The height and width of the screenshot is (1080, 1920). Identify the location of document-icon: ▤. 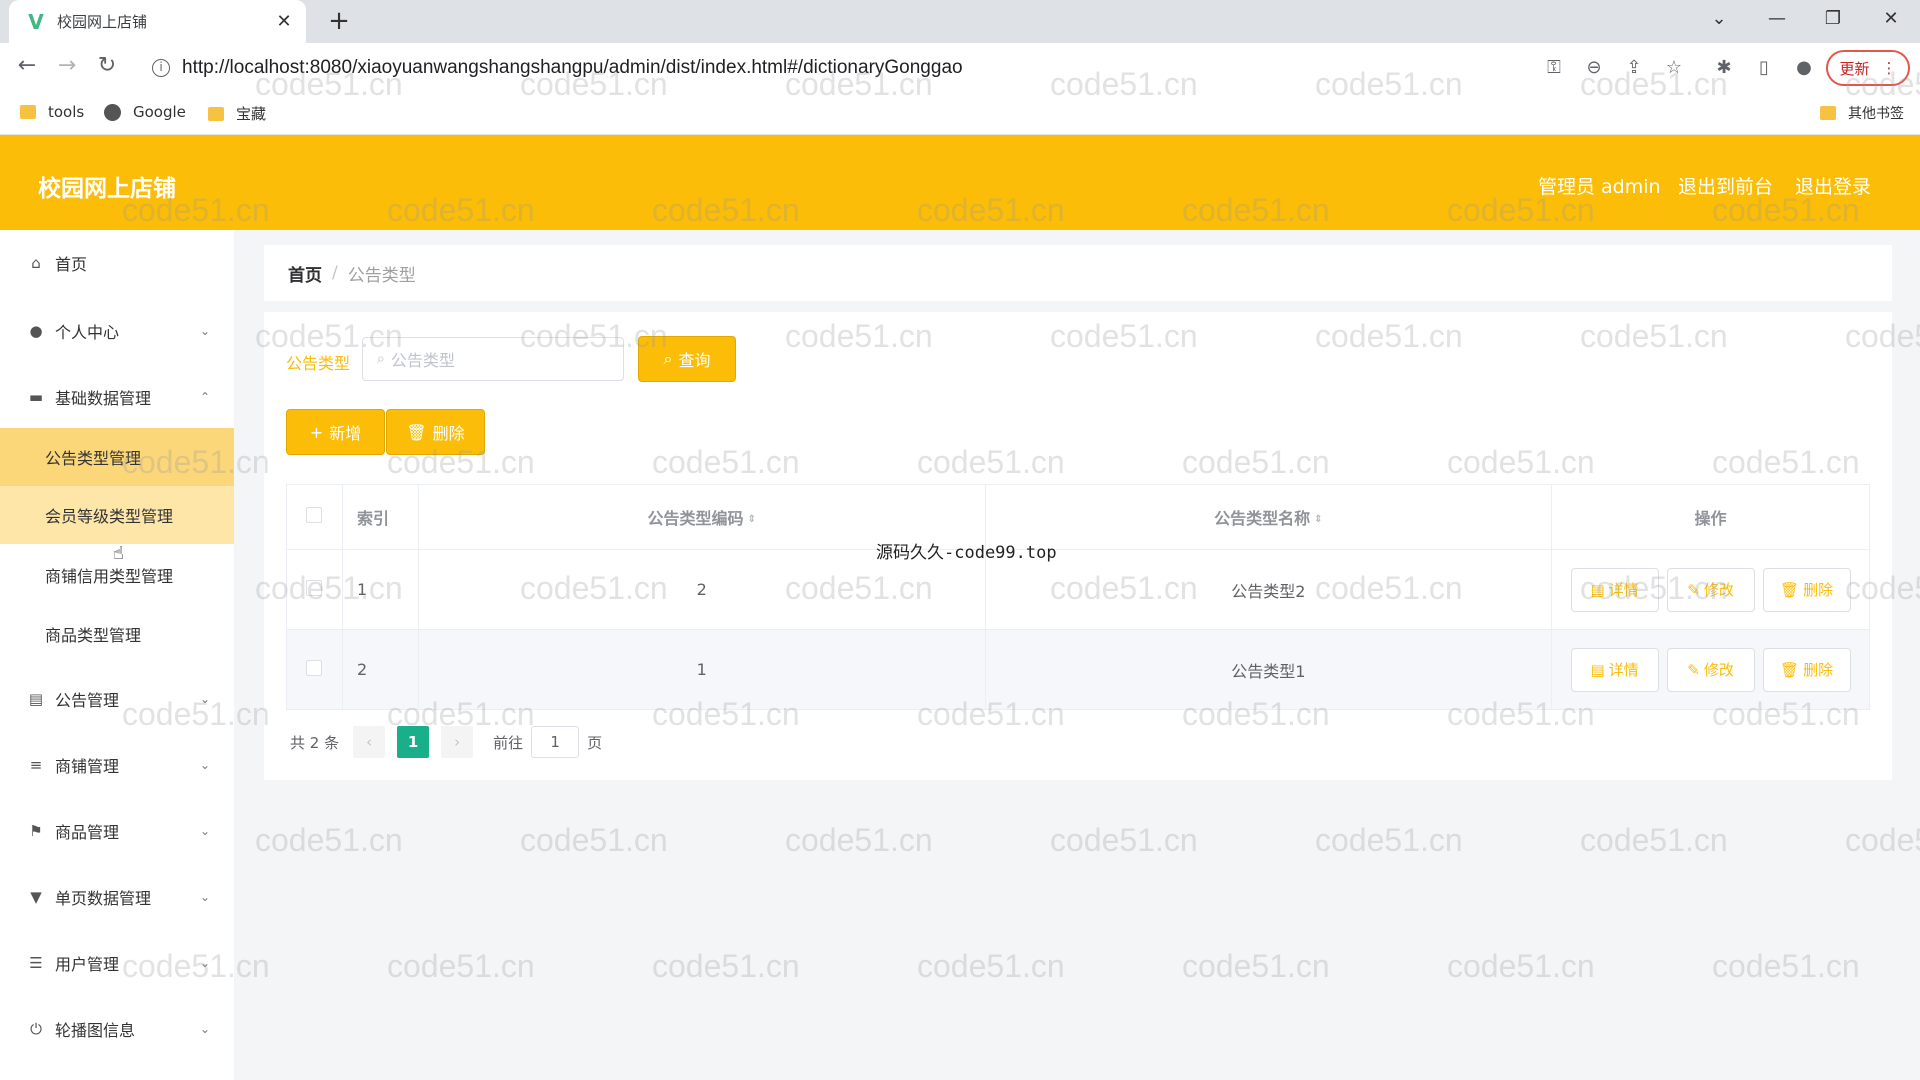
(1597, 669).